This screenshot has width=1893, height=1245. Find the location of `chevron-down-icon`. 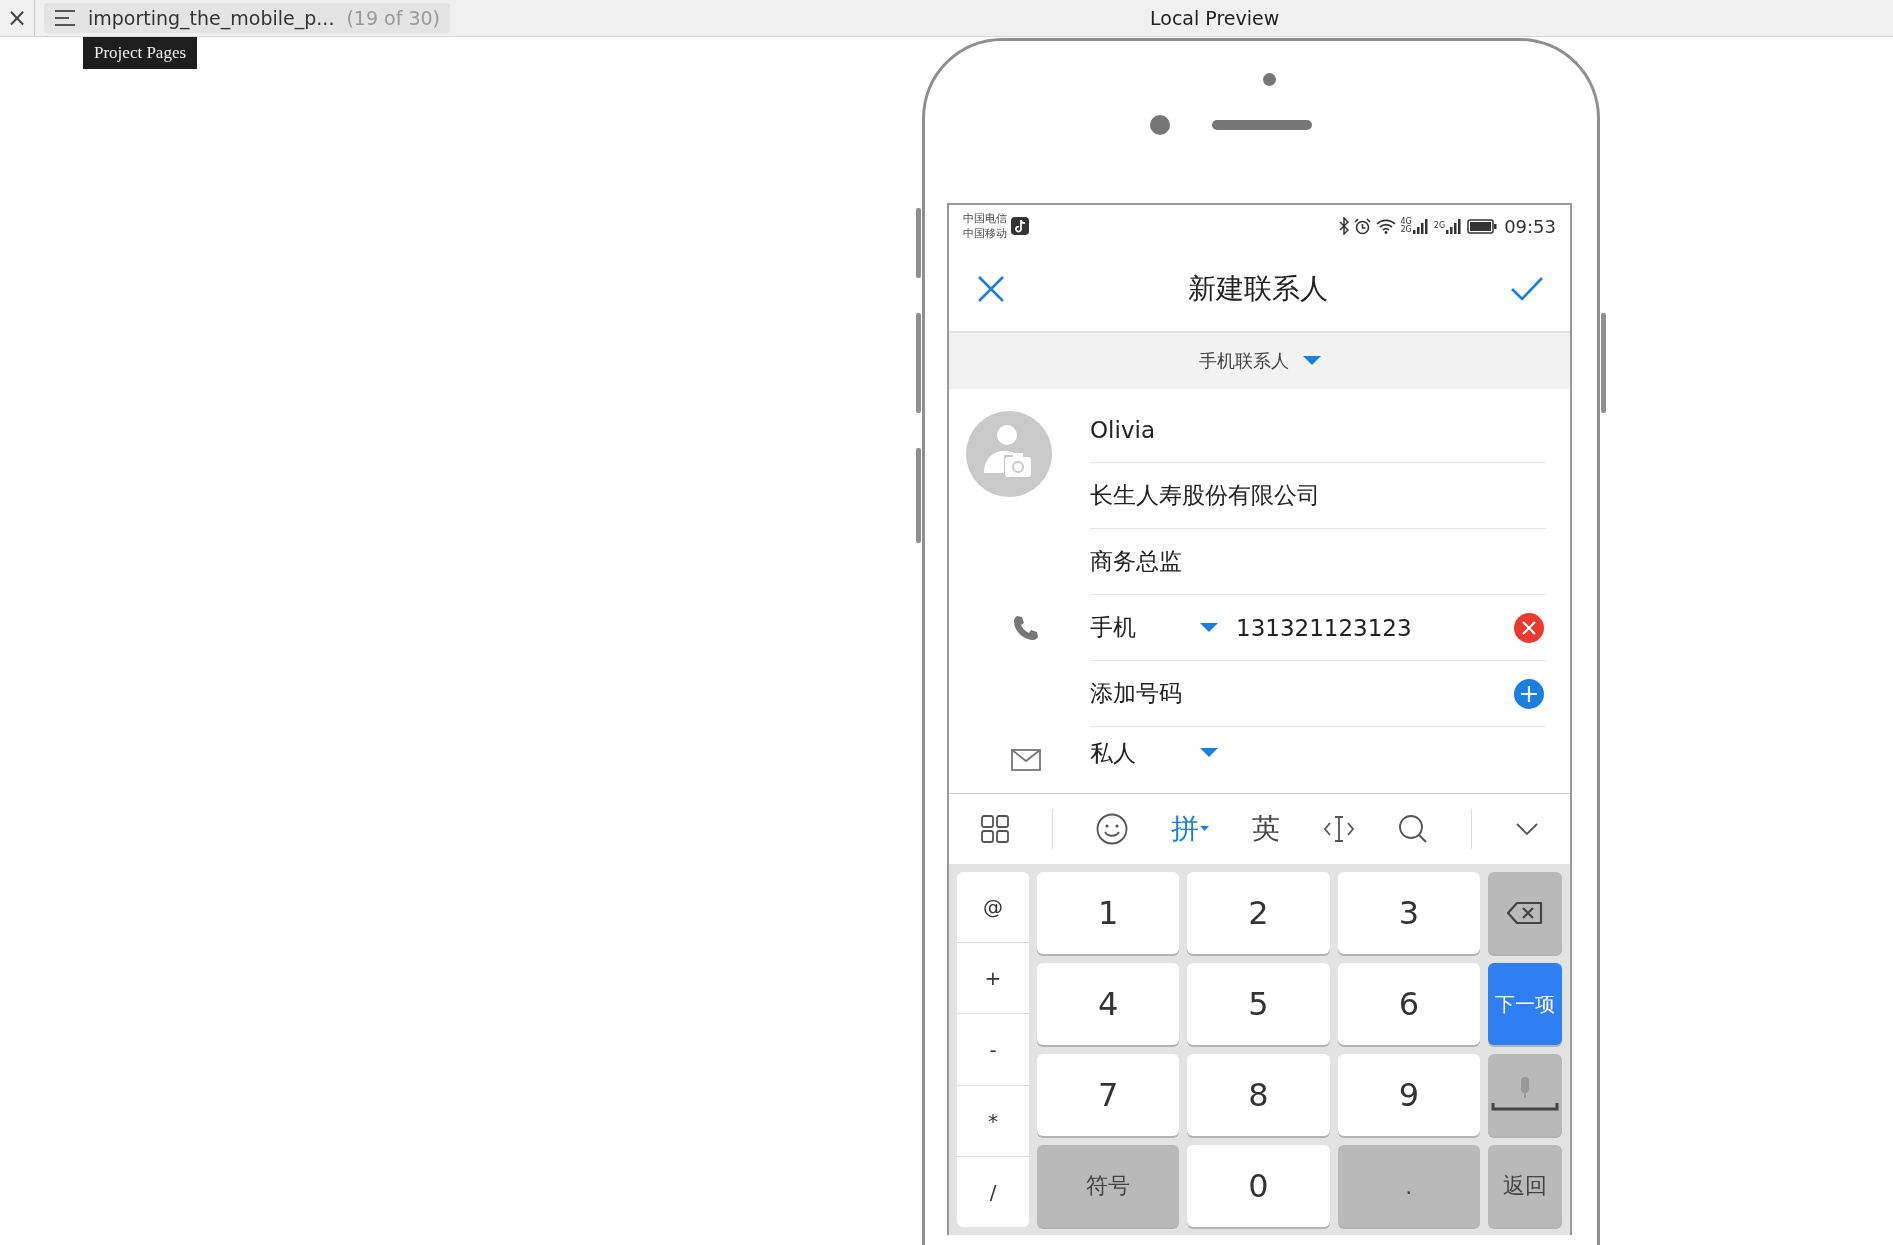

chevron-down-icon is located at coordinates (1526, 829).